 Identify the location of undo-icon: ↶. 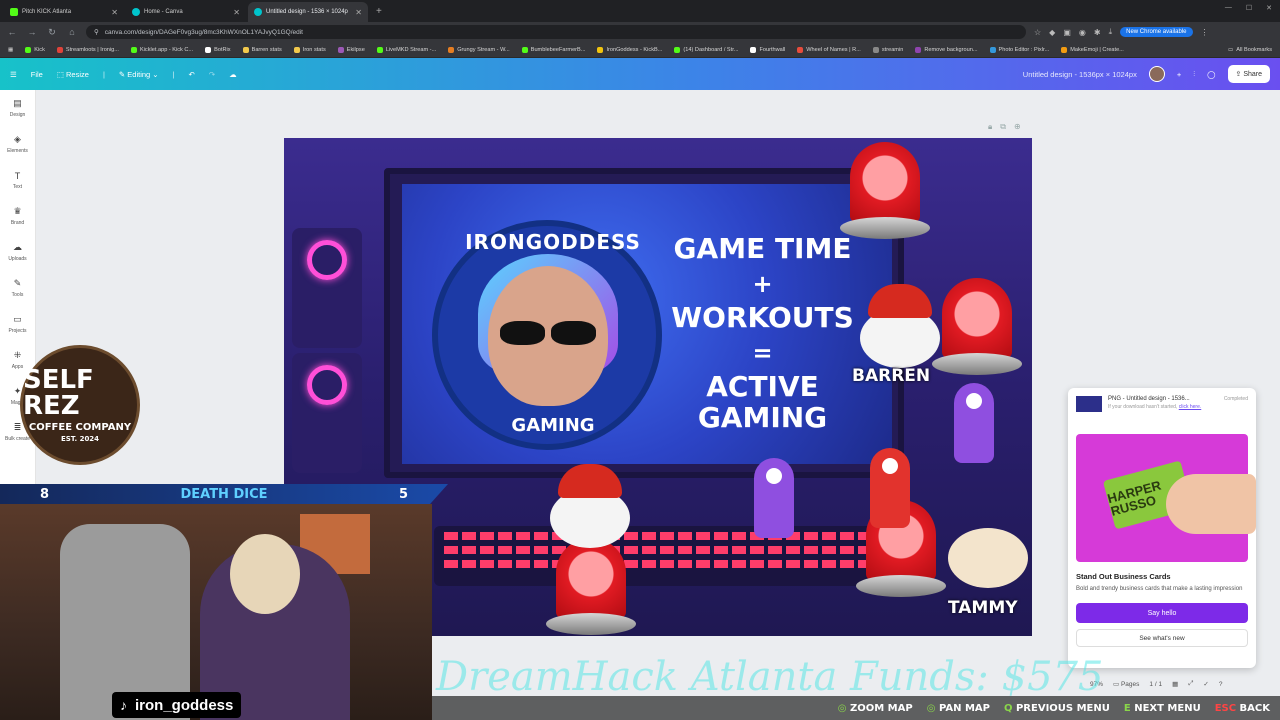
(192, 74).